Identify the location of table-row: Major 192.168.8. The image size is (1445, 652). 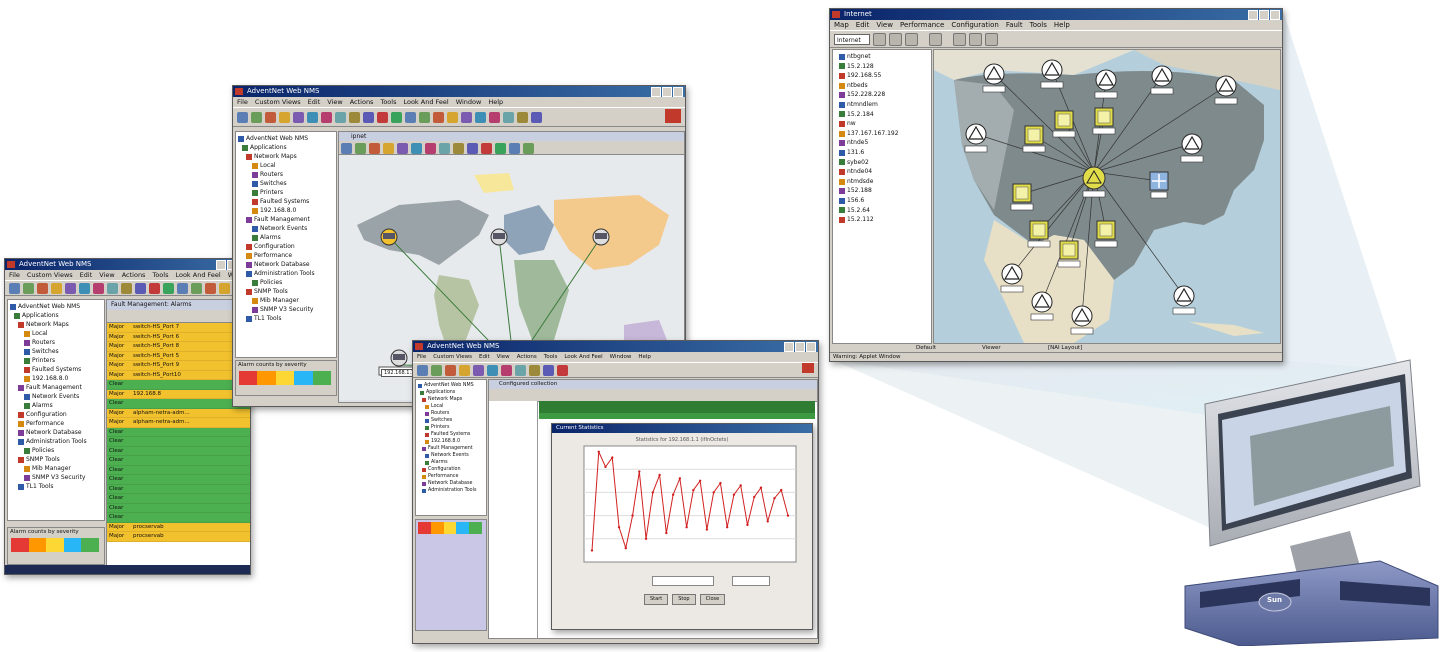
(178, 394).